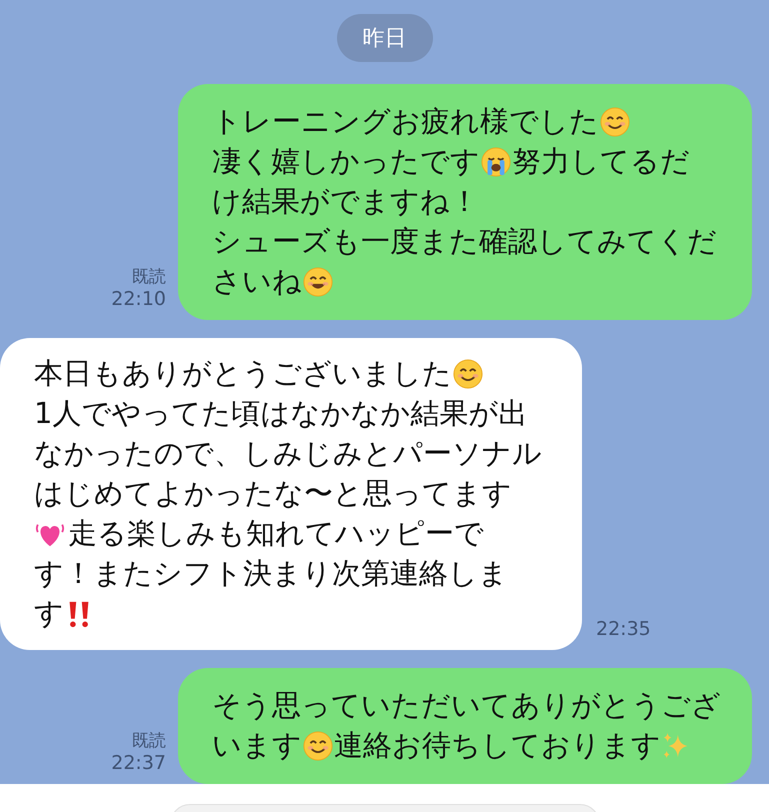  Describe the element at coordinates (257, 745) in the screenshot. I see `message-text: います` at that location.